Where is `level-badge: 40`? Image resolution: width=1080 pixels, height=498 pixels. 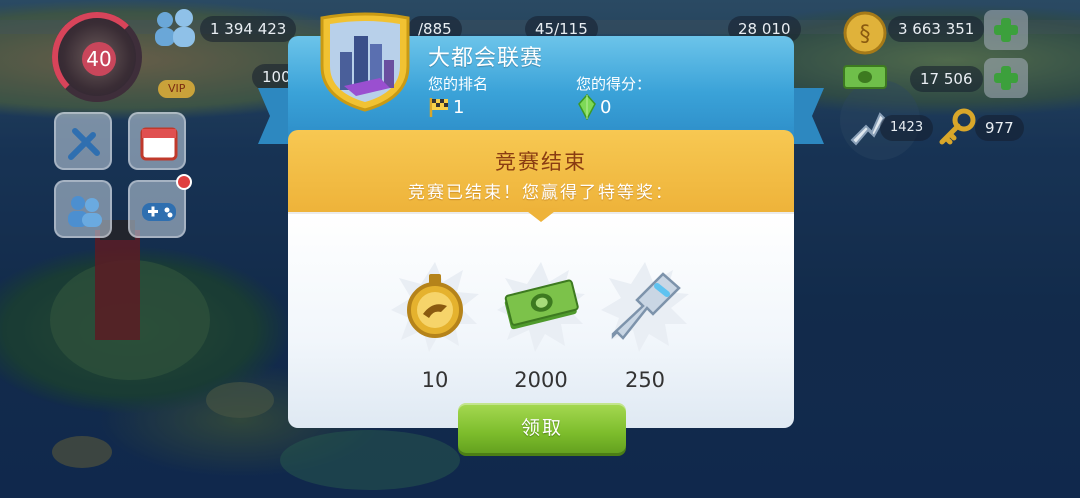 level-badge: 40 is located at coordinates (99, 59).